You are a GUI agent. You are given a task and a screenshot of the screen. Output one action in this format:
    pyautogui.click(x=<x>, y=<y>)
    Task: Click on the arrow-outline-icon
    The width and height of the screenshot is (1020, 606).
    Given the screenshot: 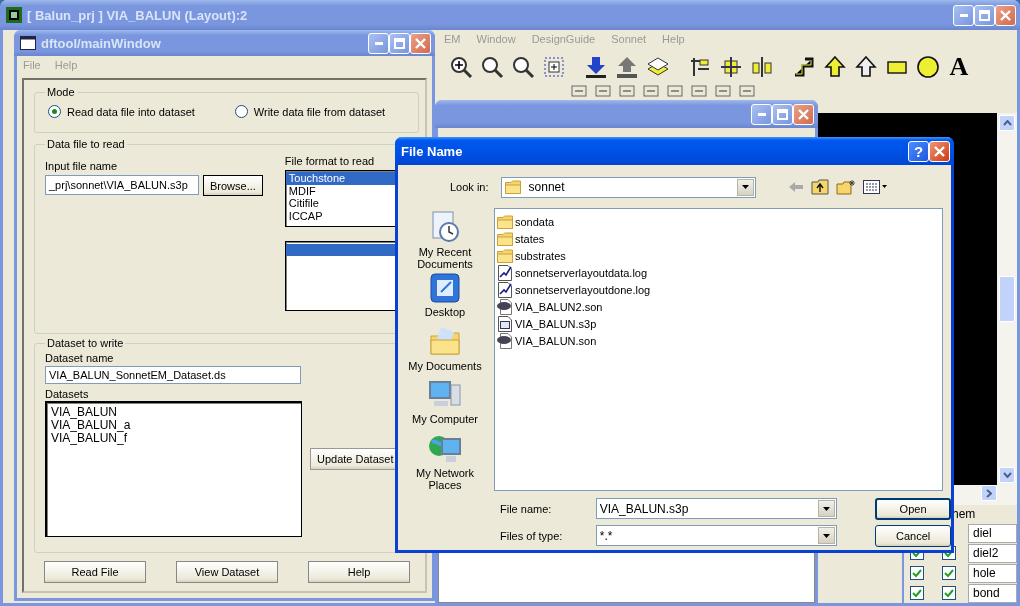 What is the action you would take?
    pyautogui.click(x=866, y=66)
    